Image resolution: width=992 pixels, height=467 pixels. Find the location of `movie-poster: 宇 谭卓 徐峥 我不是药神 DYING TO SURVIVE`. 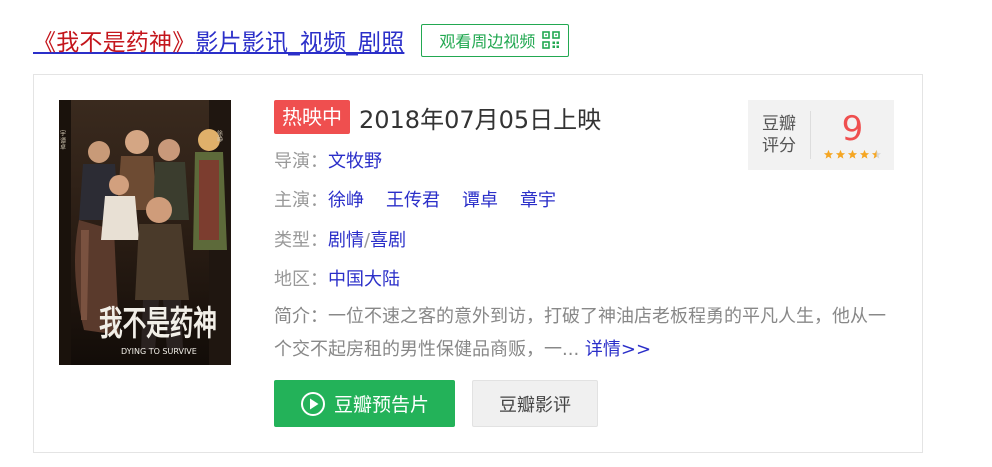

movie-poster: 宇 谭卓 徐峥 我不是药神 DYING TO SURVIVE is located at coordinates (145, 232).